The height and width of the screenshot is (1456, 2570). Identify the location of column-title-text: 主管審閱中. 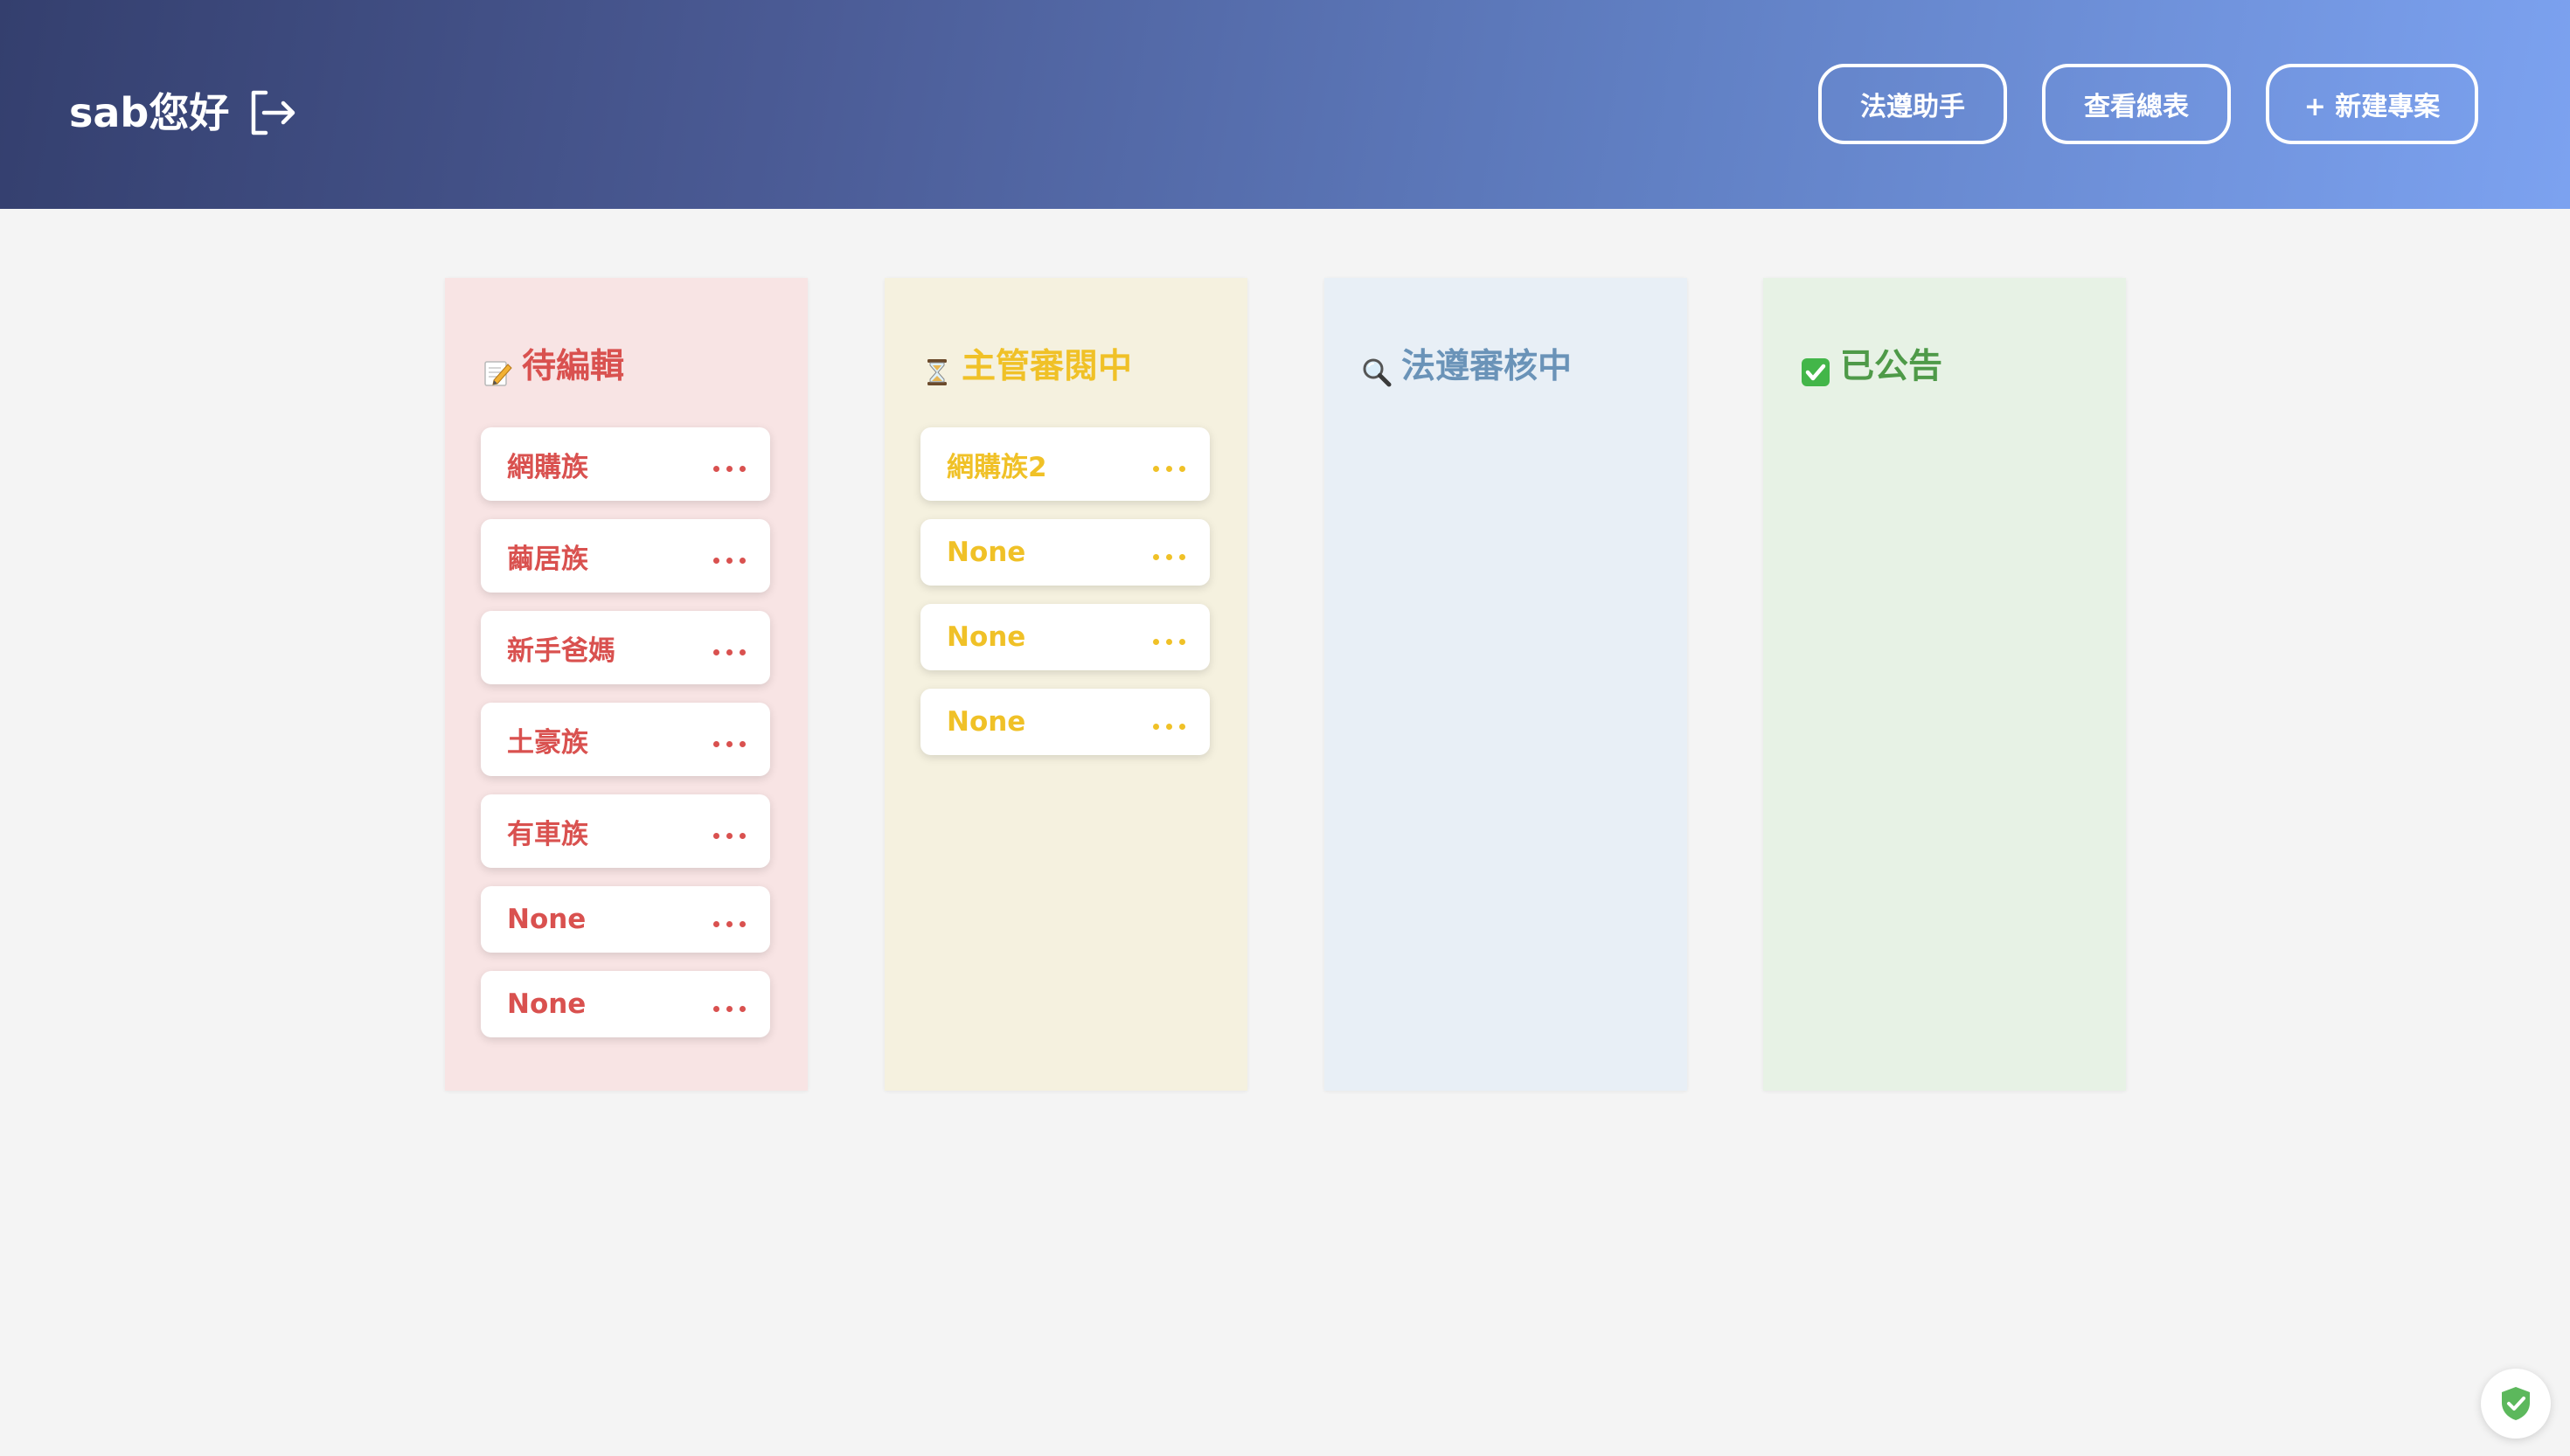
(1047, 366).